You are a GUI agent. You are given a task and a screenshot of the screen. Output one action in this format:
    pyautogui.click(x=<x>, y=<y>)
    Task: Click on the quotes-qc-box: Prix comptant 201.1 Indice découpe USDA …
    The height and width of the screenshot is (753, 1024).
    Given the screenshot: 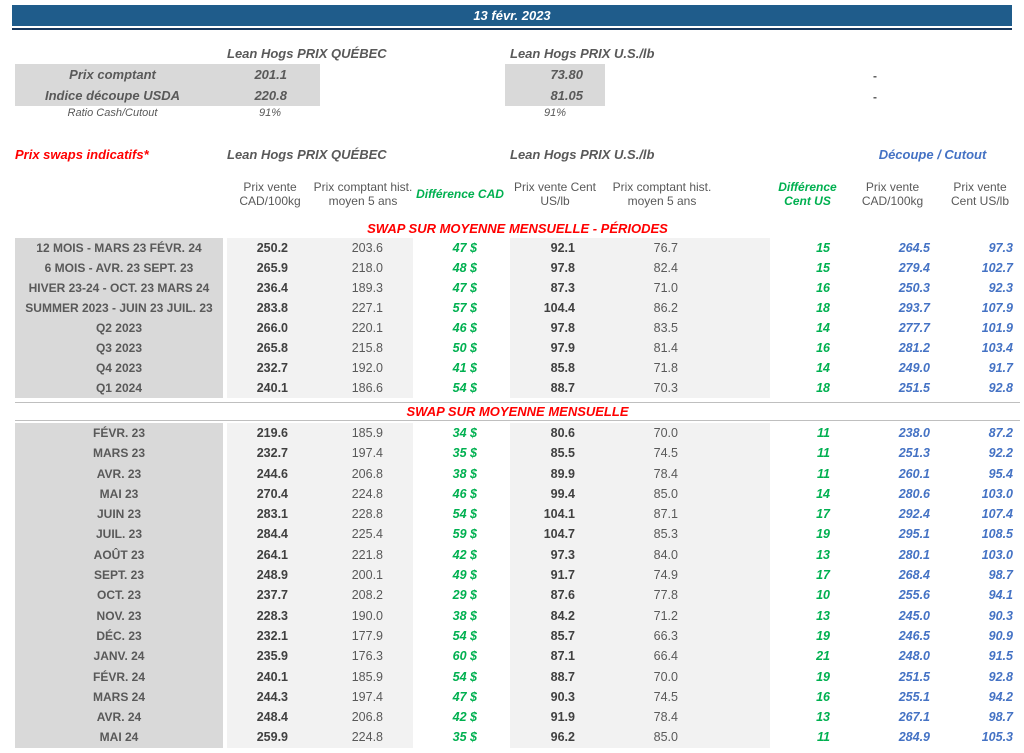 What is the action you would take?
    pyautogui.click(x=167, y=85)
    